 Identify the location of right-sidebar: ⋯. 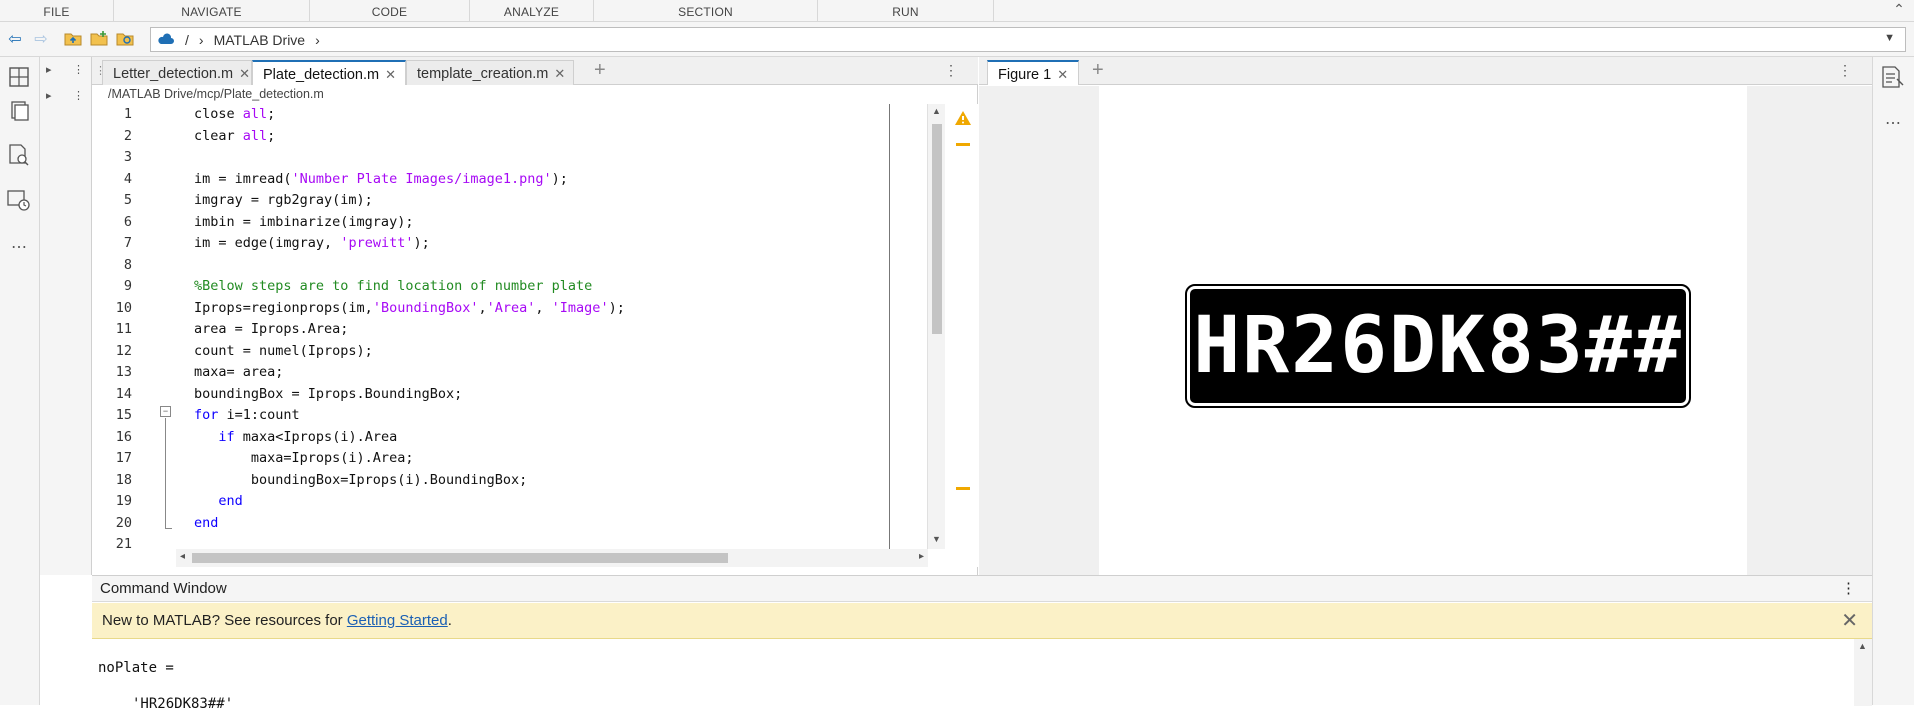
(1893, 381).